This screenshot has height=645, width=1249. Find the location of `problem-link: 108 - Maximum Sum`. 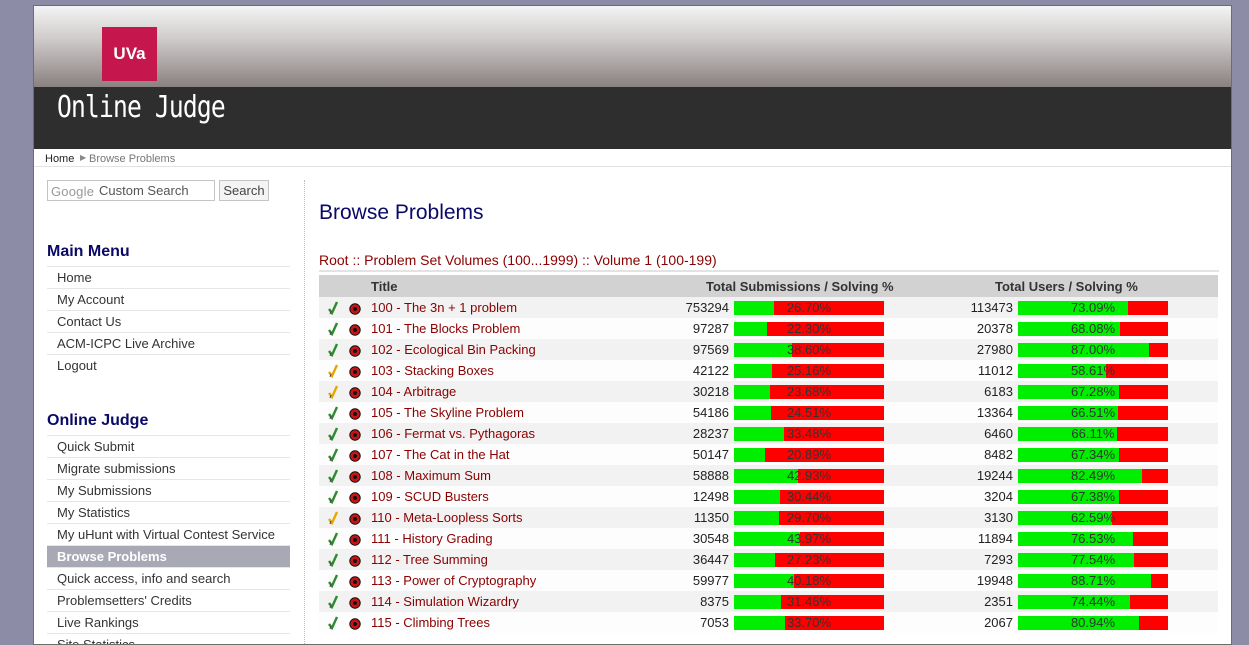

problem-link: 108 - Maximum Sum is located at coordinates (431, 475).